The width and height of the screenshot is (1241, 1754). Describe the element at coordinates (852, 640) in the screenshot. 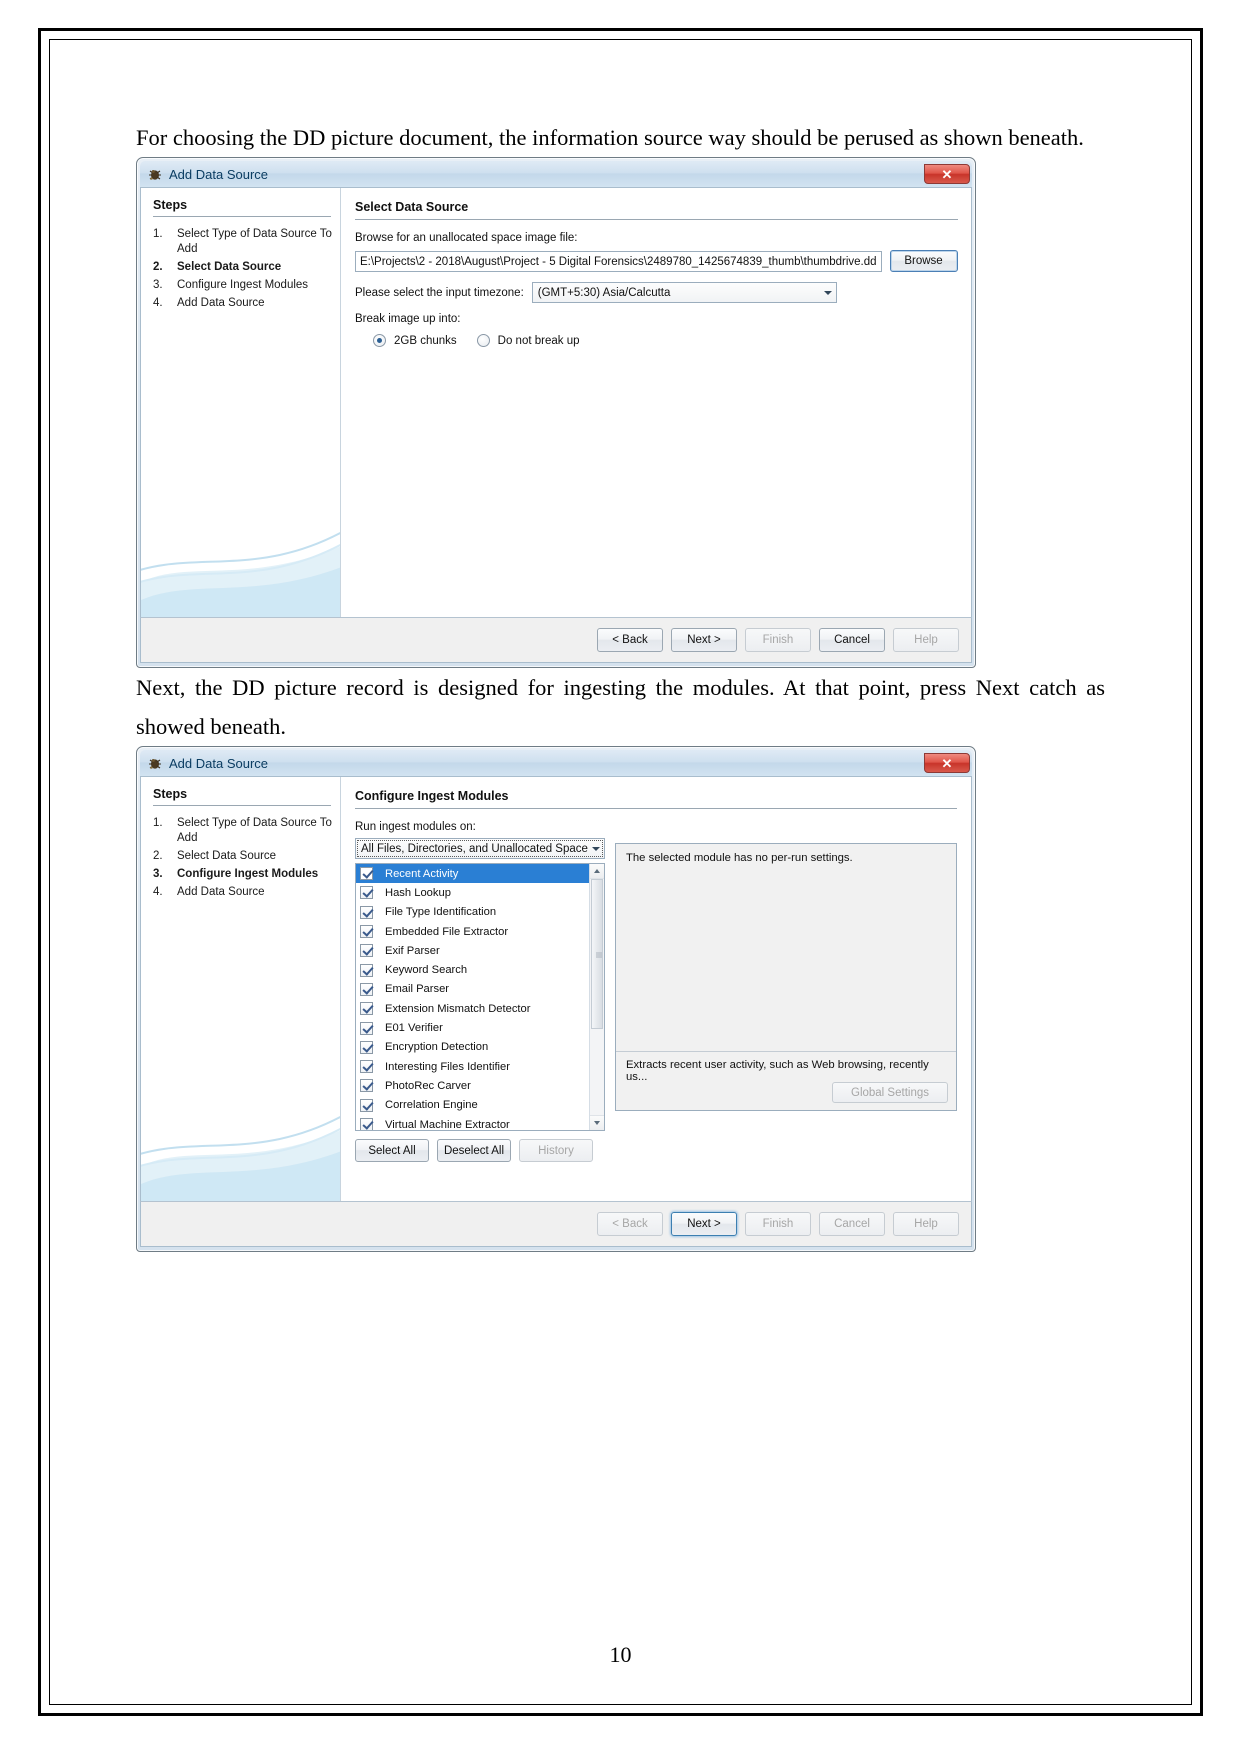

I see `cancel-button: Cancel` at that location.